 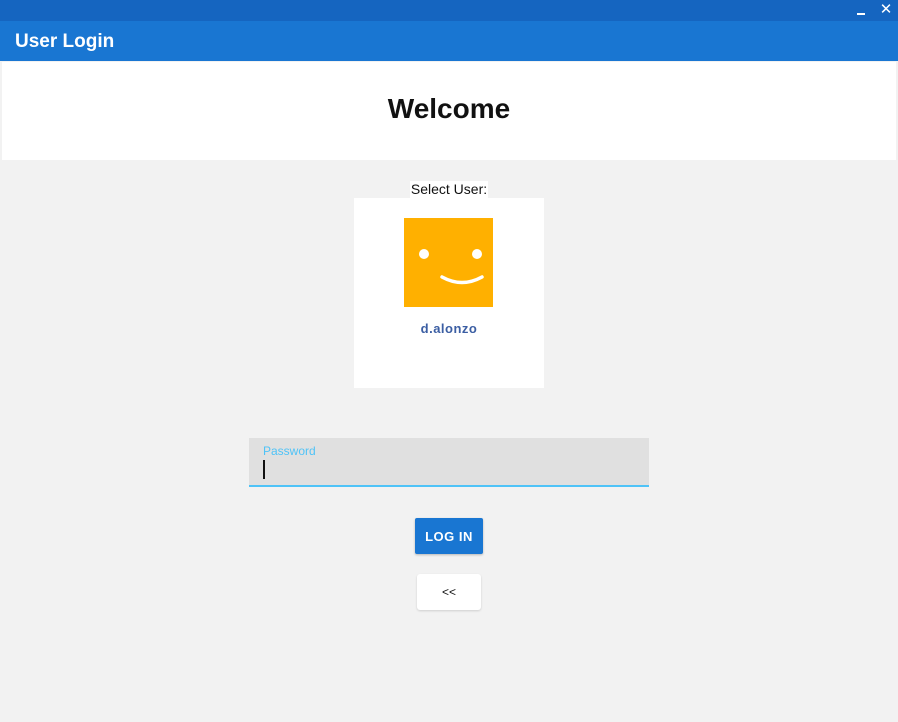 What do you see at coordinates (449, 462) in the screenshot?
I see `password-field: Password` at bounding box center [449, 462].